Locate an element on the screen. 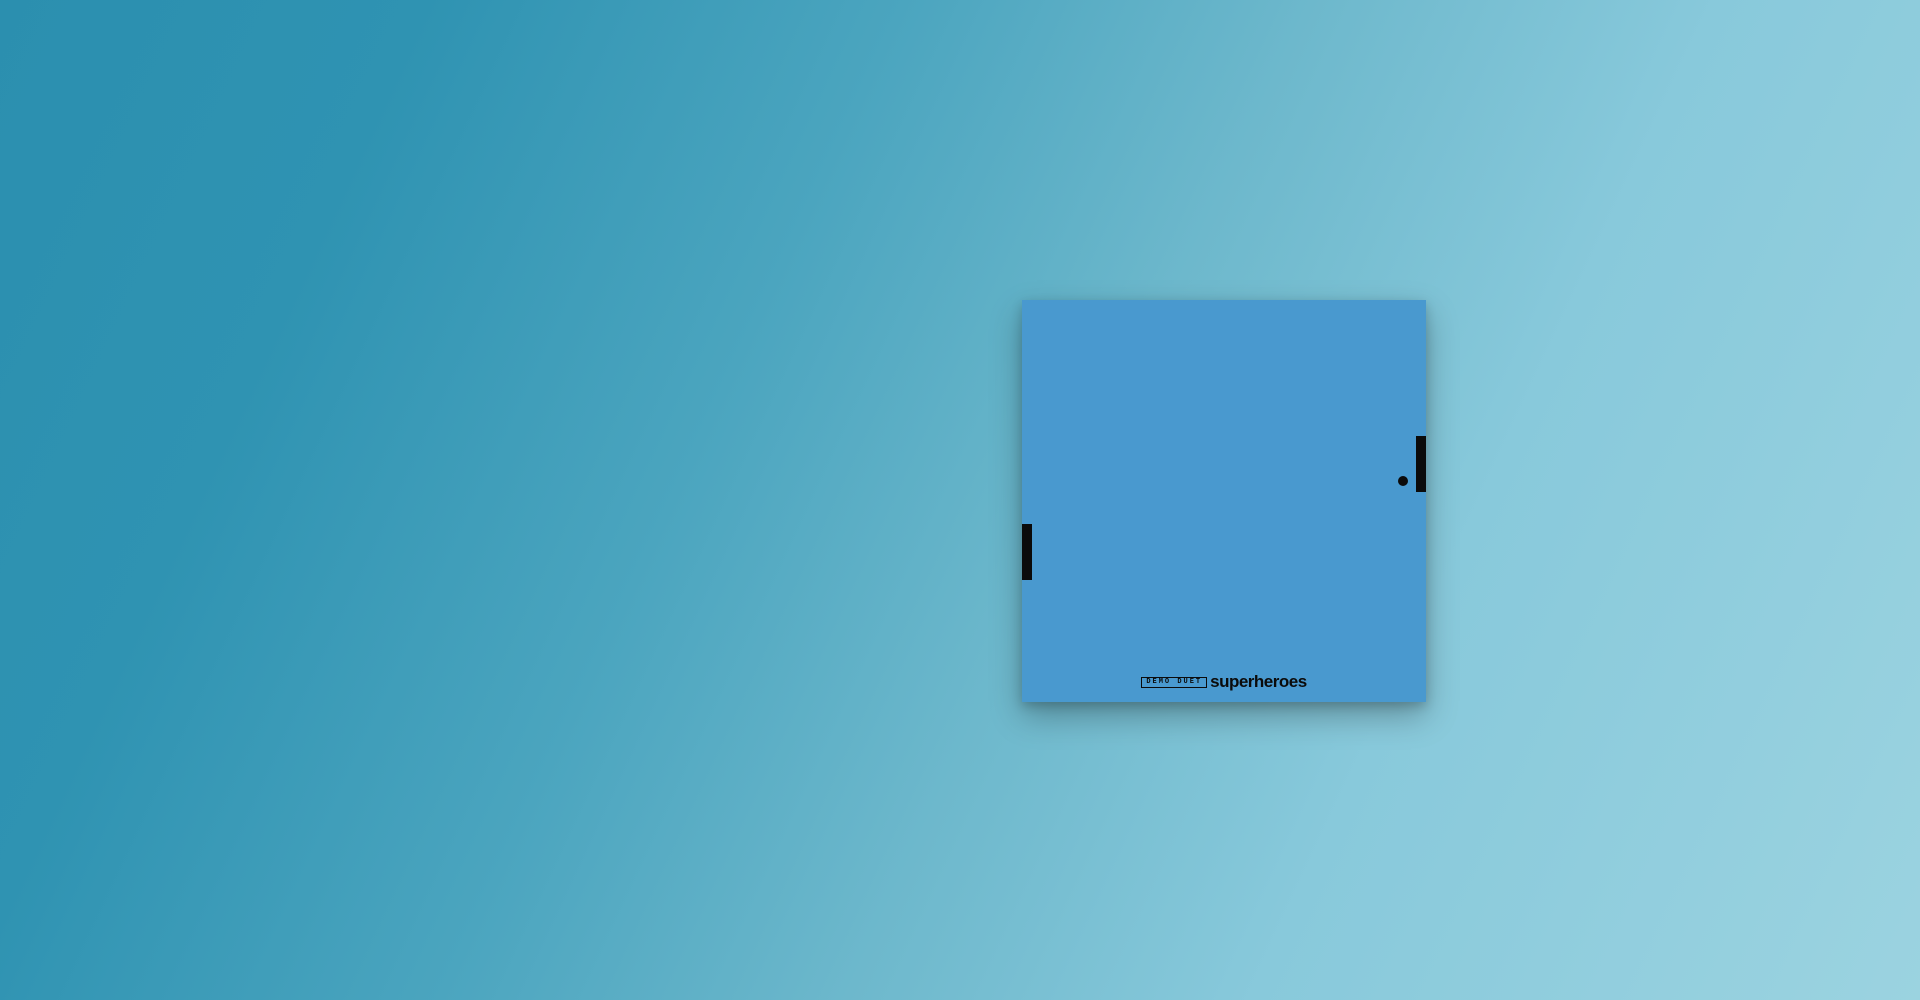 This screenshot has width=1920, height=1000. brand-tag: DEMO DUET is located at coordinates (1174, 682).